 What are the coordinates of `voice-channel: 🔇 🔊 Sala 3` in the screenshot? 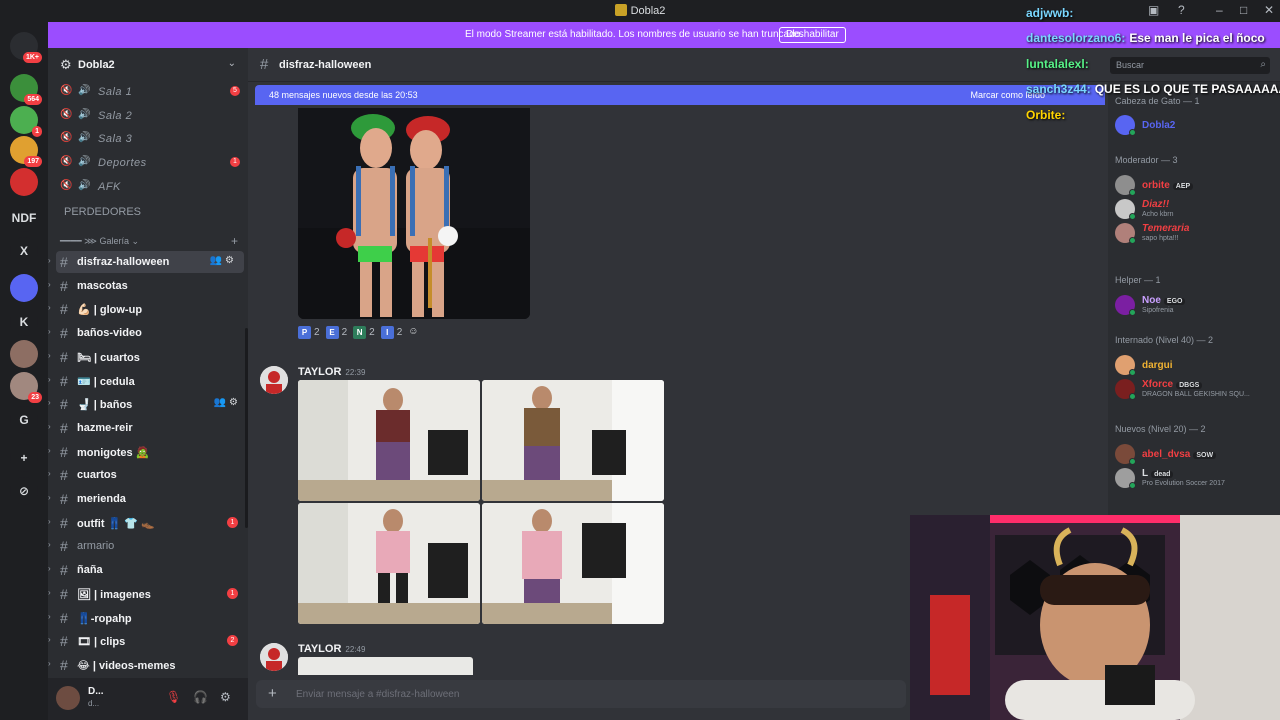 It's located at (151, 139).